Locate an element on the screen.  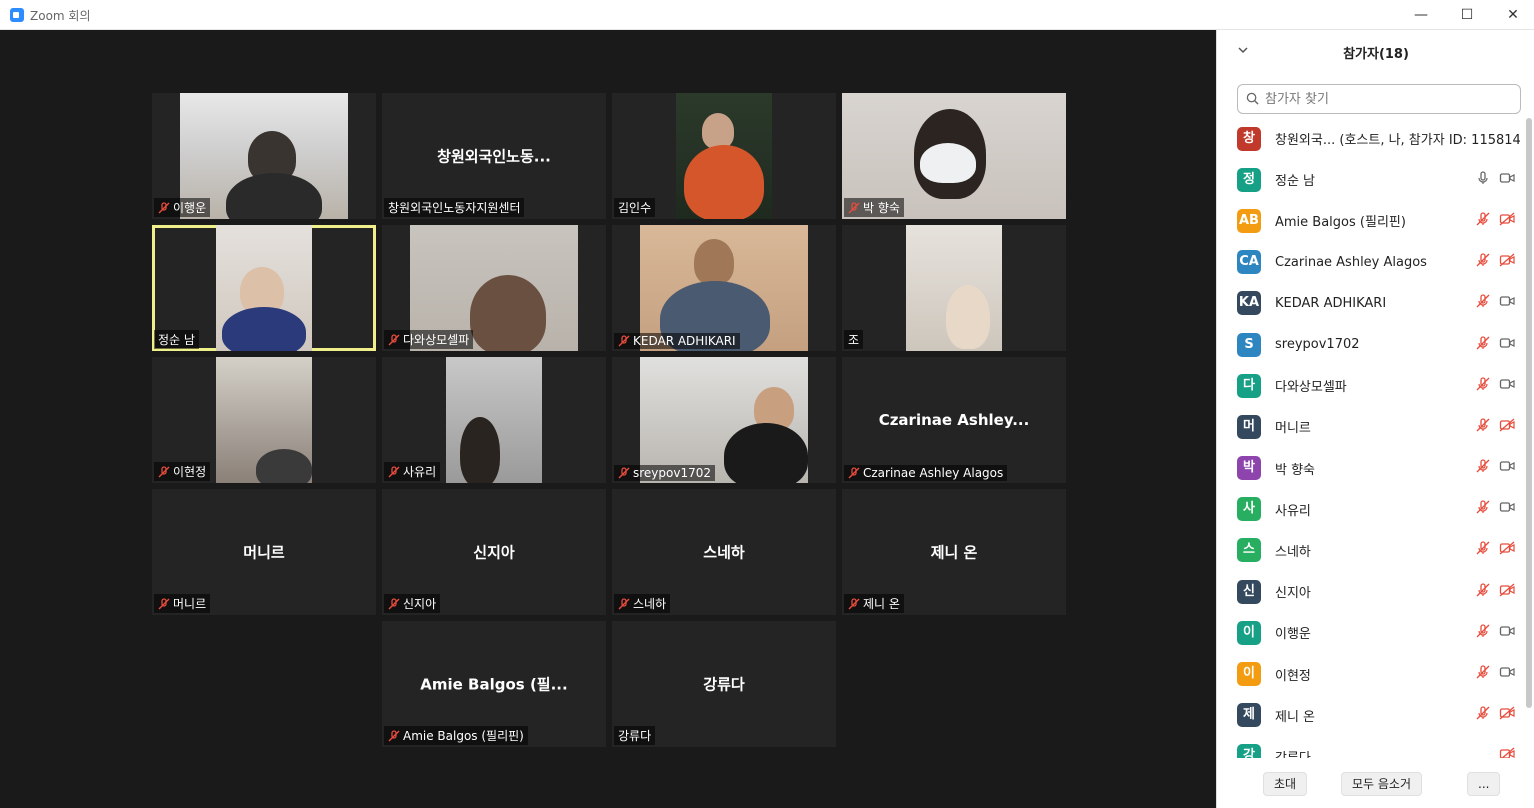
participant-row: 스 스네하 is located at coordinates (1372, 550).